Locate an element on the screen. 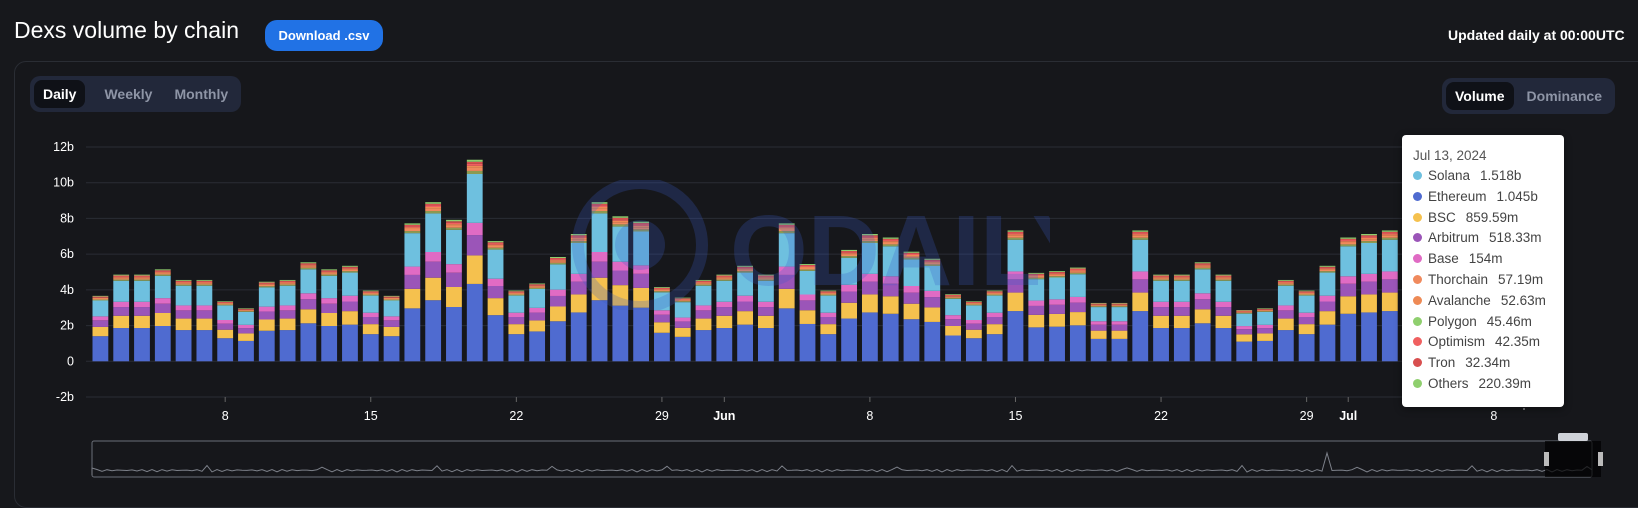 The image size is (1638, 508). tooltip-row: Tron 32.34m is located at coordinates (1461, 362).